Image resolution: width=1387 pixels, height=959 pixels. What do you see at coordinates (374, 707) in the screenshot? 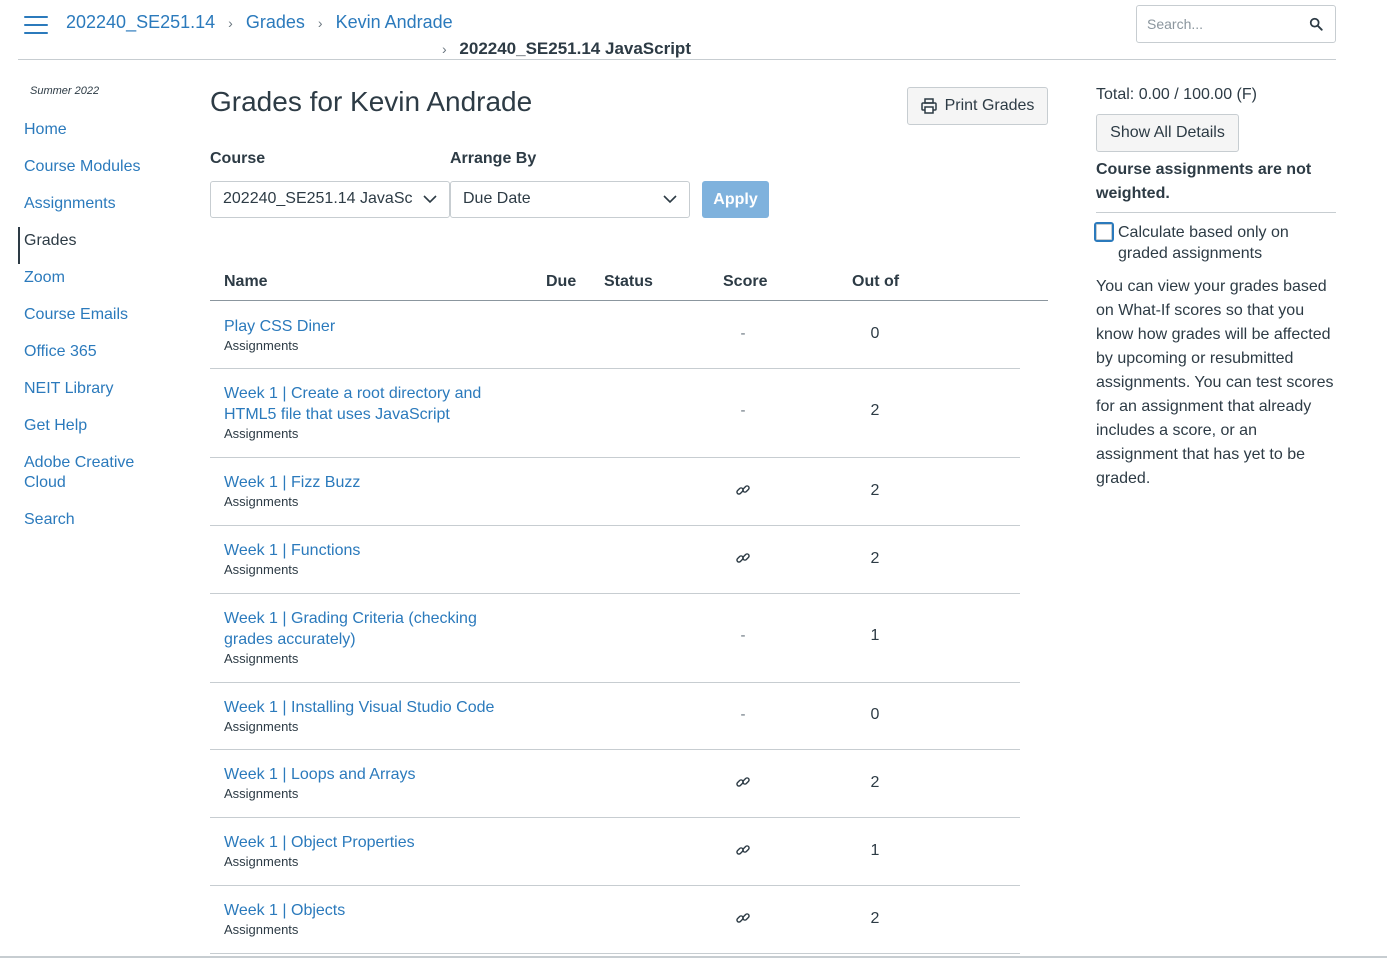
I see `assignment-link: Week 1 | Installing Visual Studio Code` at bounding box center [374, 707].